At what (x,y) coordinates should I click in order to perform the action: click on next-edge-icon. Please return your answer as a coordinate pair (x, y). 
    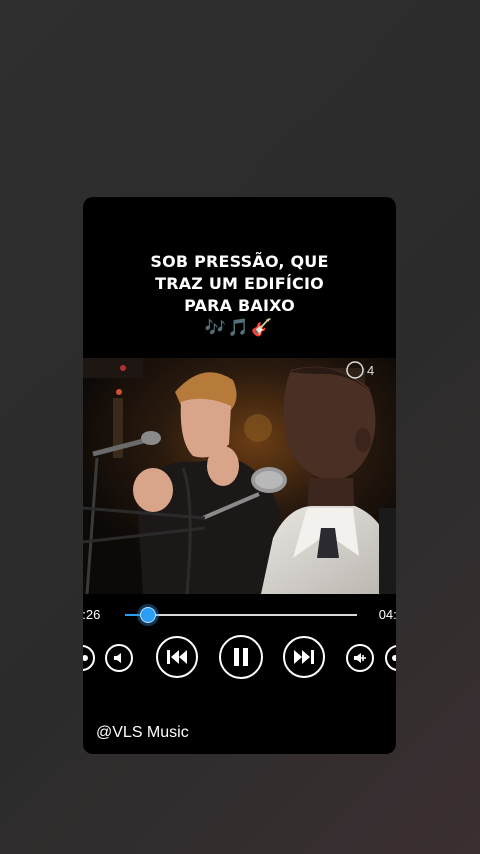
    Looking at the image, I should click on (394, 658).